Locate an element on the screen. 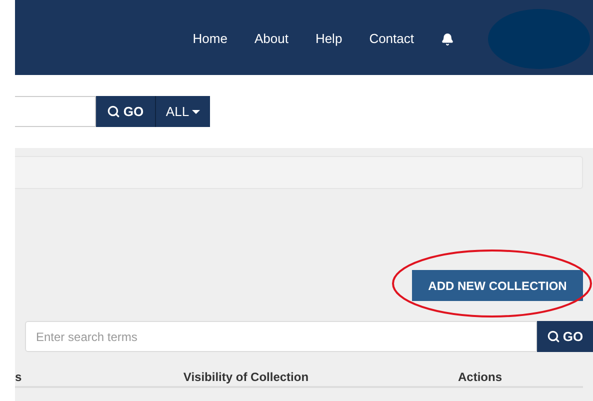  nav-link: About is located at coordinates (271, 39).